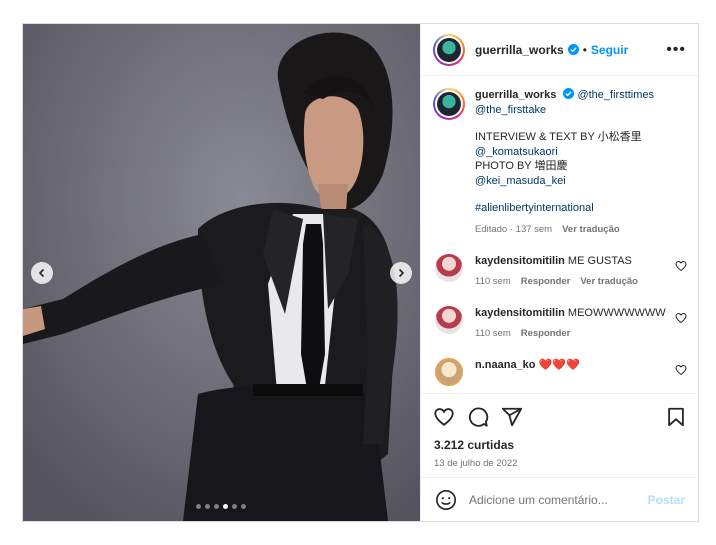 The height and width of the screenshot is (545, 716). I want to click on mention-link: @kei_masuda_kei, so click(520, 181).